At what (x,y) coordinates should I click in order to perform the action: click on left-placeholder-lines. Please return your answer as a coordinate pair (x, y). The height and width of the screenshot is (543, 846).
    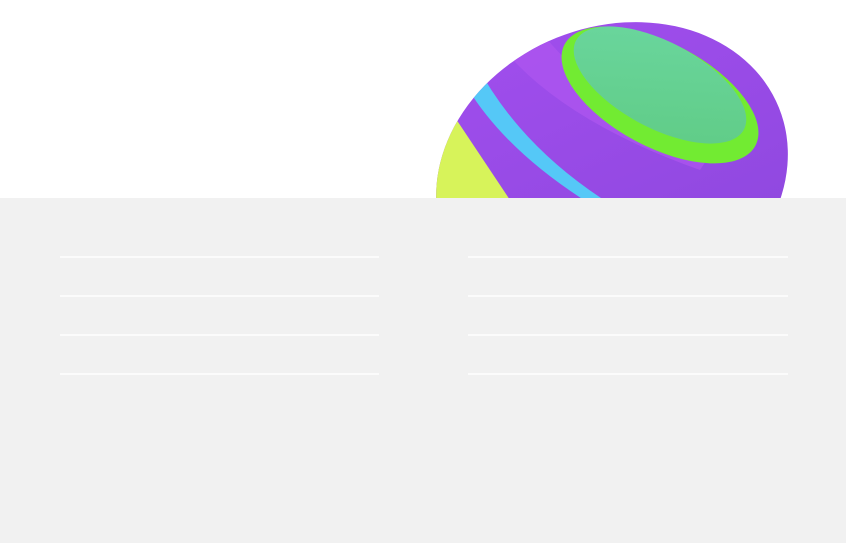
    Looking at the image, I should click on (219, 334).